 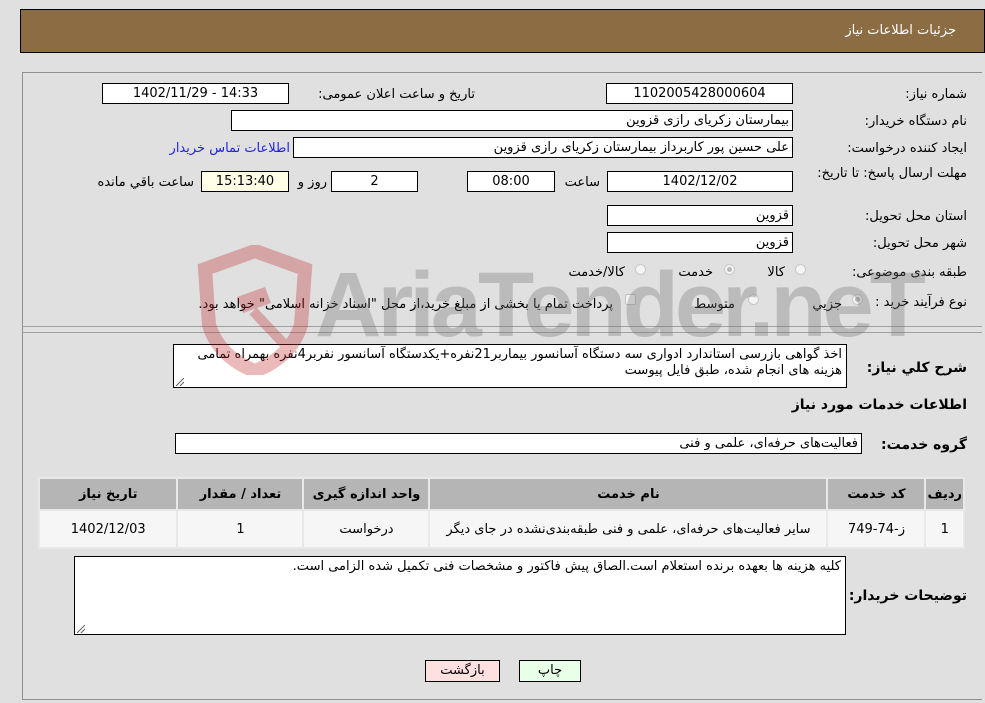 I want to click on need-number-field: 1102005428000604, so click(x=699, y=93).